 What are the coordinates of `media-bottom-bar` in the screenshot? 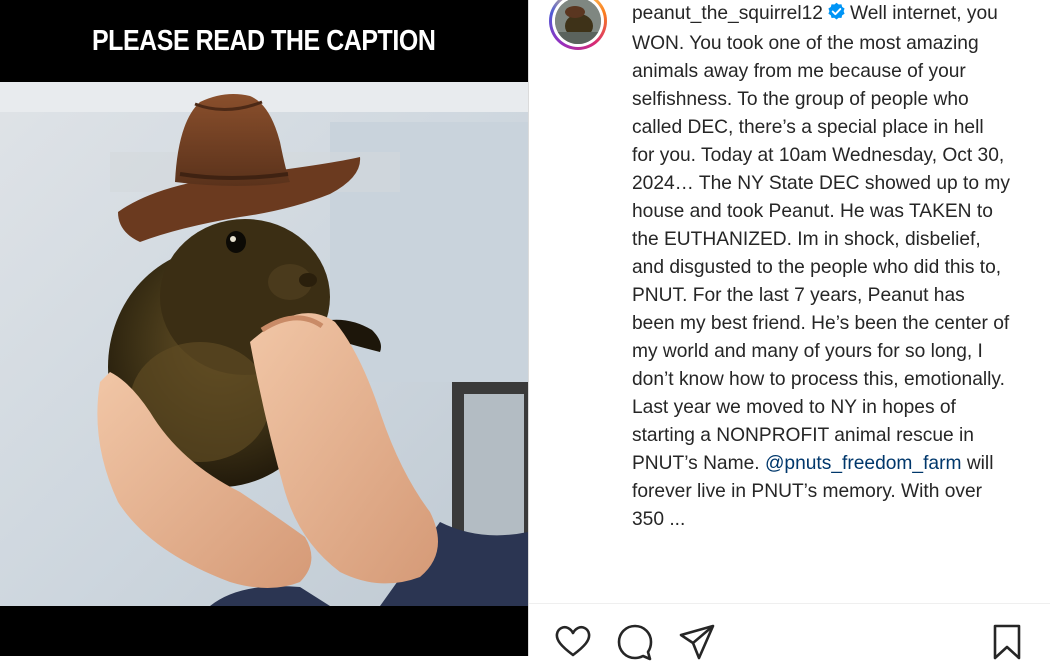 It's located at (264, 631).